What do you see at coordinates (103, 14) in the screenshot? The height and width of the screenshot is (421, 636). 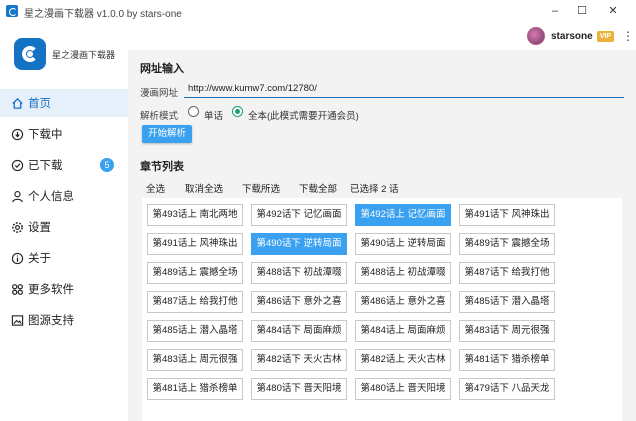 I see `window-title: 星之漫画下载器 v1.0.0 by stars-one` at bounding box center [103, 14].